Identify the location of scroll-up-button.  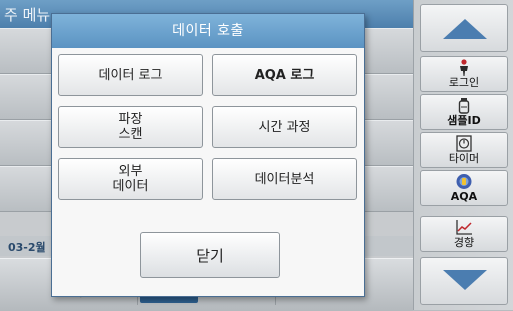
(464, 28).